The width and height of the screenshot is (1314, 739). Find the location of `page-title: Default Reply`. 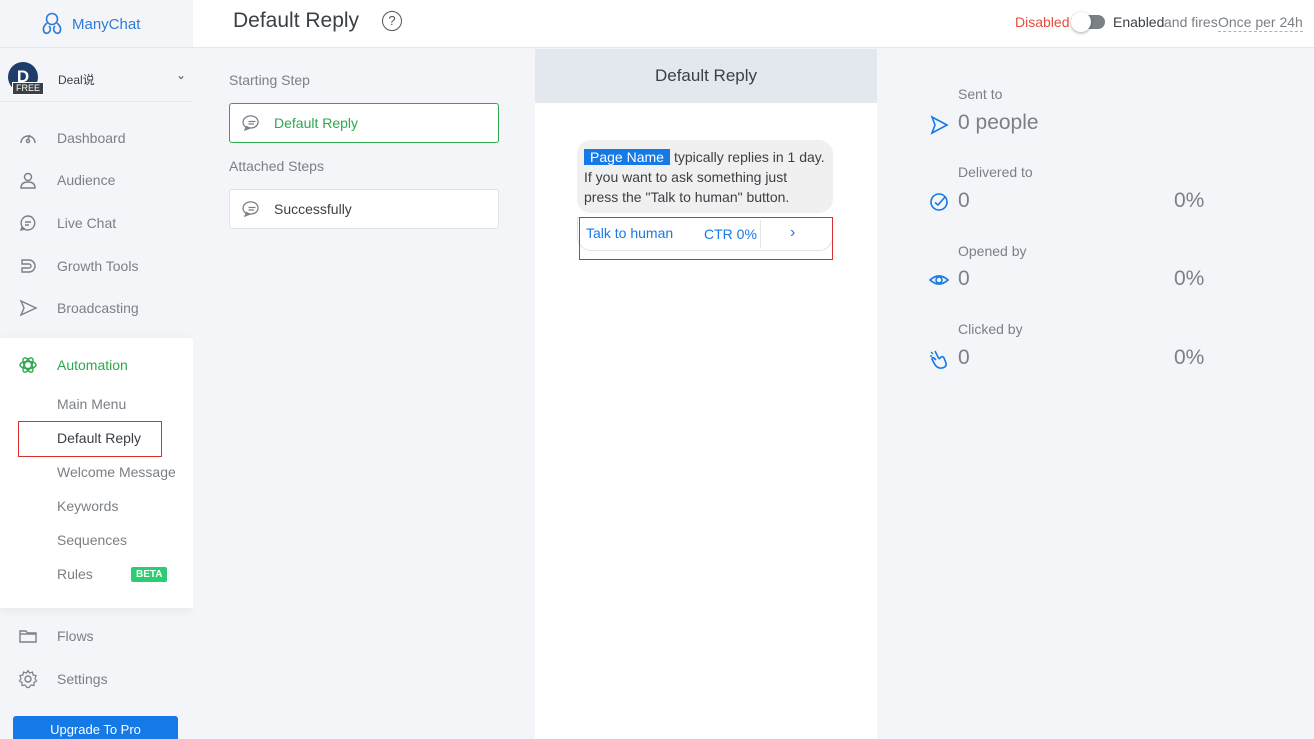

page-title: Default Reply is located at coordinates (296, 20).